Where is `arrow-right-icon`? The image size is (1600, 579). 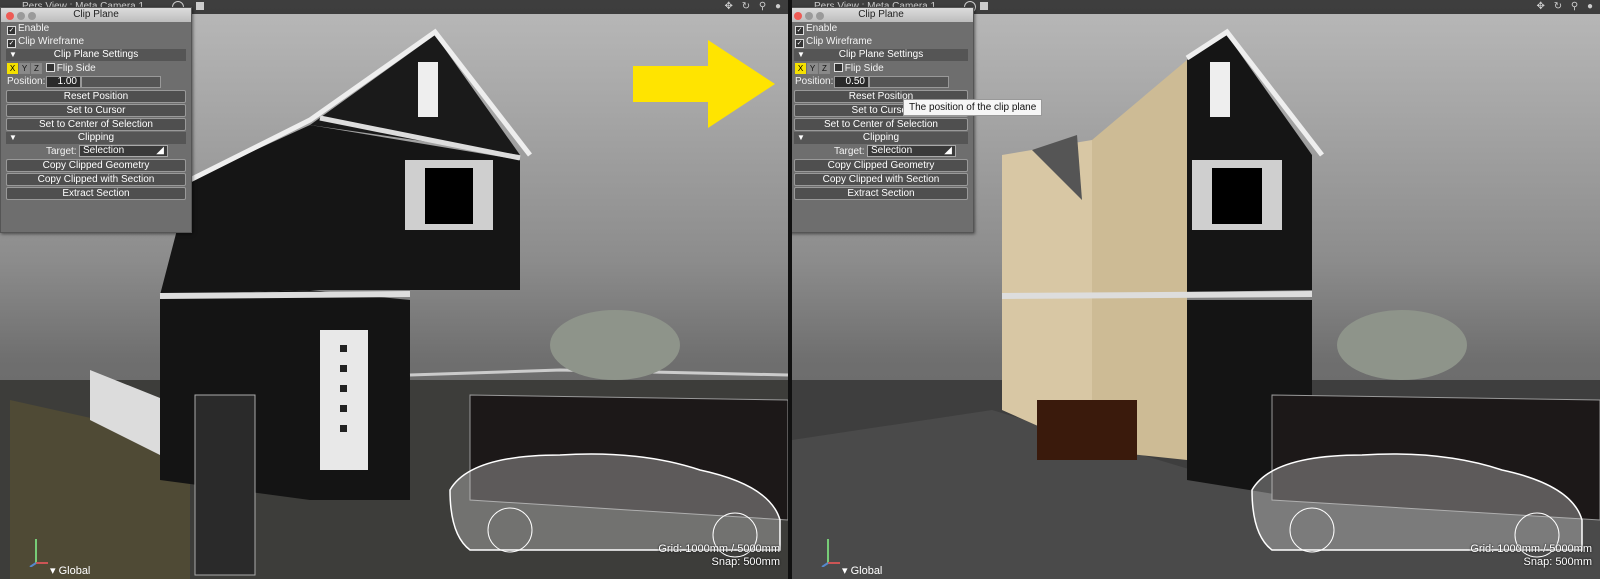
arrow-right-icon is located at coordinates (704, 84).